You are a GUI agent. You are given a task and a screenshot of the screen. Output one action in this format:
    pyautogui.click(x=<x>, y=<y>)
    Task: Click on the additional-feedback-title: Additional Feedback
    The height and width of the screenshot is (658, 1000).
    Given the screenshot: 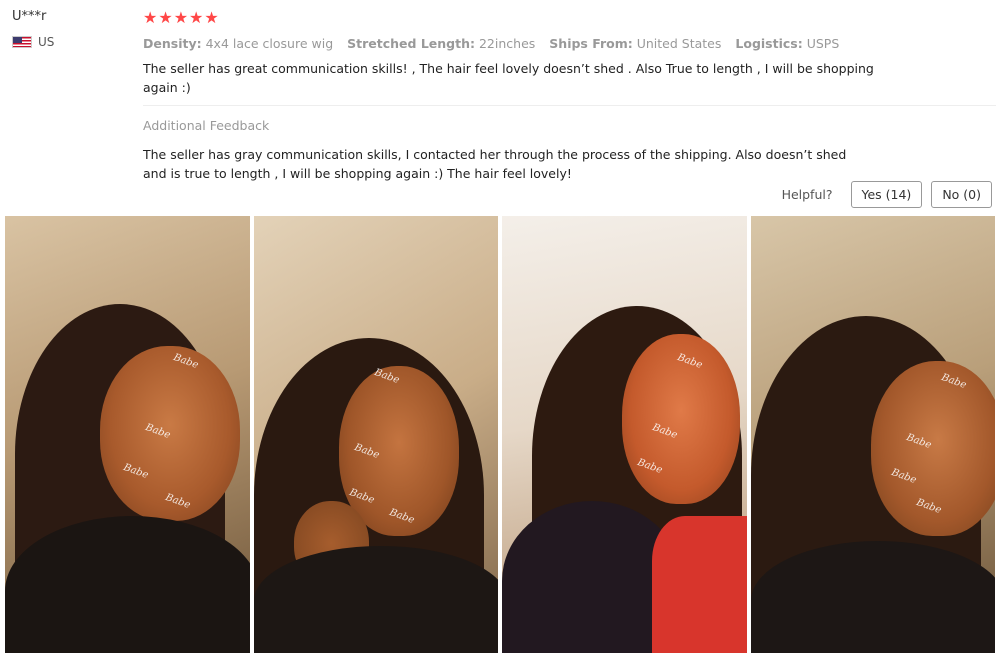 What is the action you would take?
    pyautogui.click(x=206, y=125)
    